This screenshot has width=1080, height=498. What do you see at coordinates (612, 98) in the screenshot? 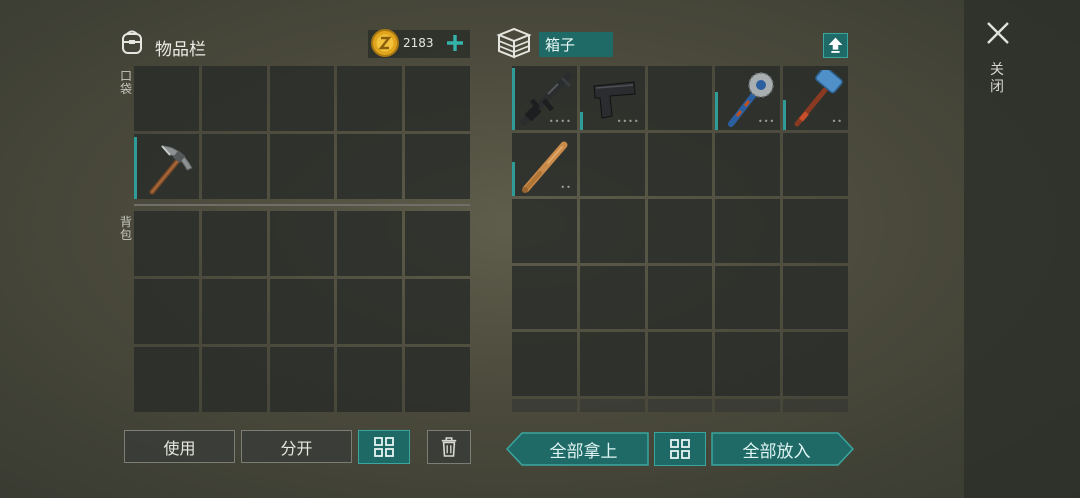
I see `box-slot-pistol: ••••` at bounding box center [612, 98].